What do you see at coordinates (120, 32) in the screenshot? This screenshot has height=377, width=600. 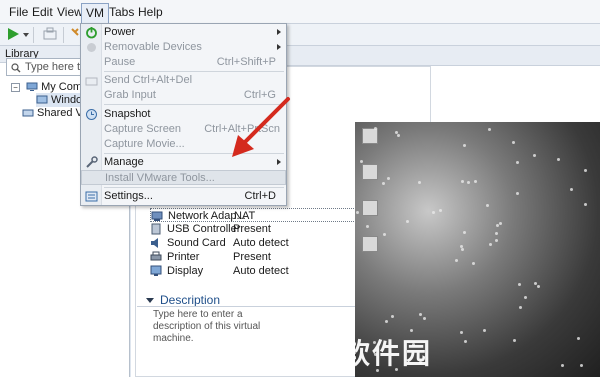 I see `menu-item-label: Power` at bounding box center [120, 32].